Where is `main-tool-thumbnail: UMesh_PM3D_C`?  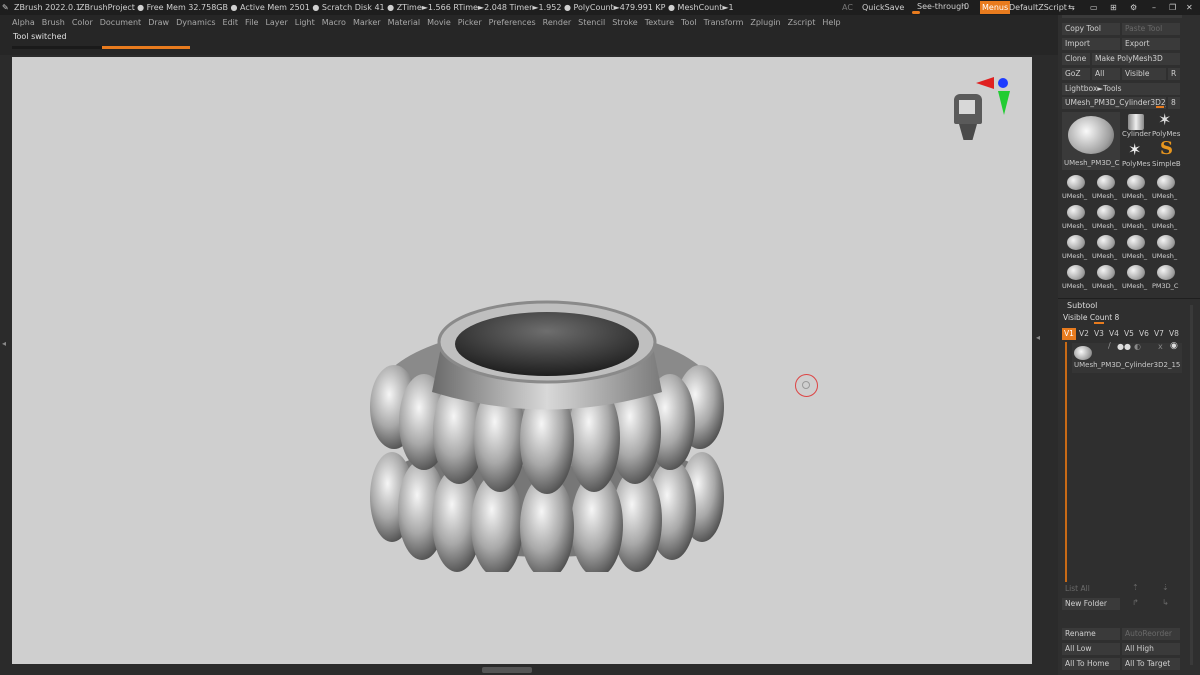 main-tool-thumbnail: UMesh_PM3D_C is located at coordinates (1091, 141).